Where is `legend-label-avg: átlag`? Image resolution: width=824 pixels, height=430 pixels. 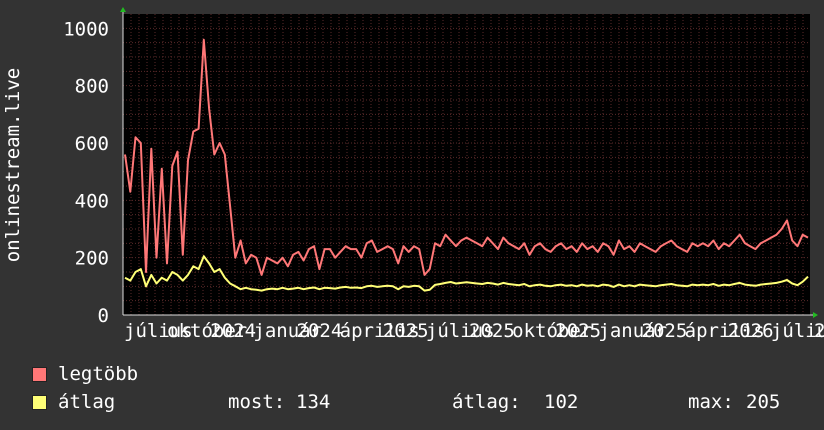 legend-label-avg: átlag is located at coordinates (87, 402).